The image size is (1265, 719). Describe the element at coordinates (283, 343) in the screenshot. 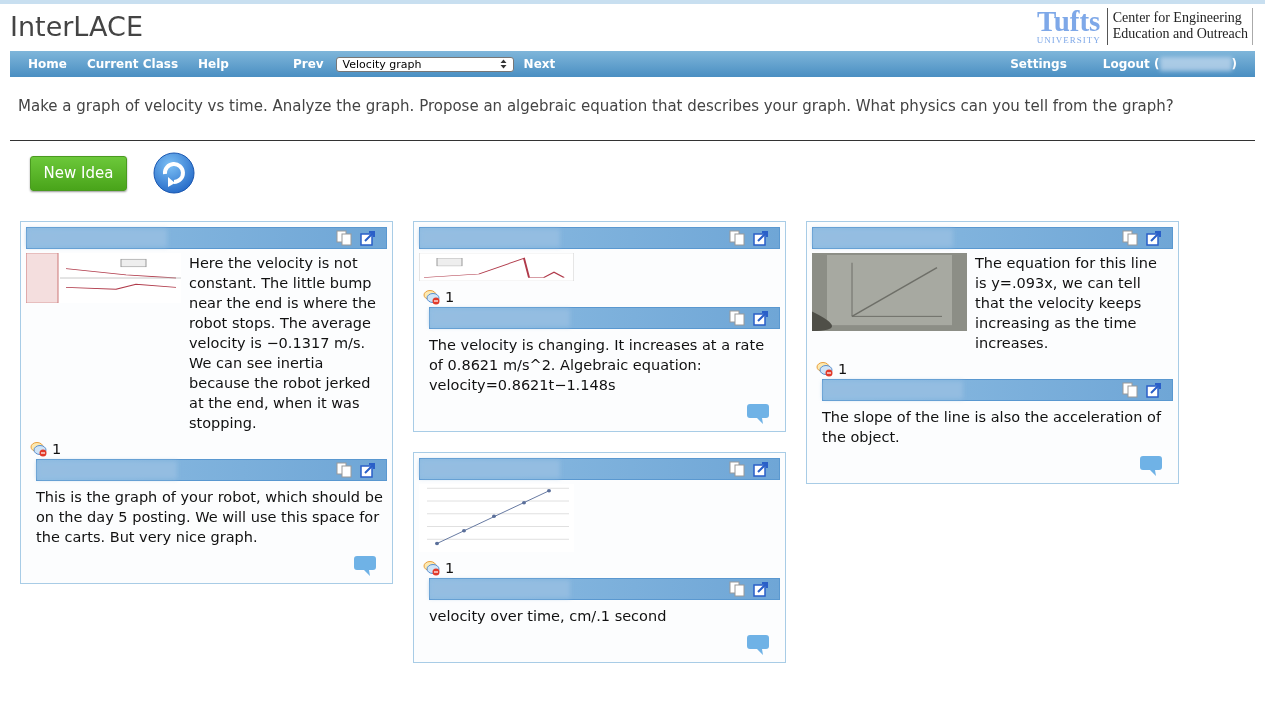

I see `idea-text: Here the velocity is not constant. The little bump near the end is where the robot stops. The average velocity is −0.1317 m/s. We can see inertia because the robot jerked at the end, when it was stopping.` at that location.